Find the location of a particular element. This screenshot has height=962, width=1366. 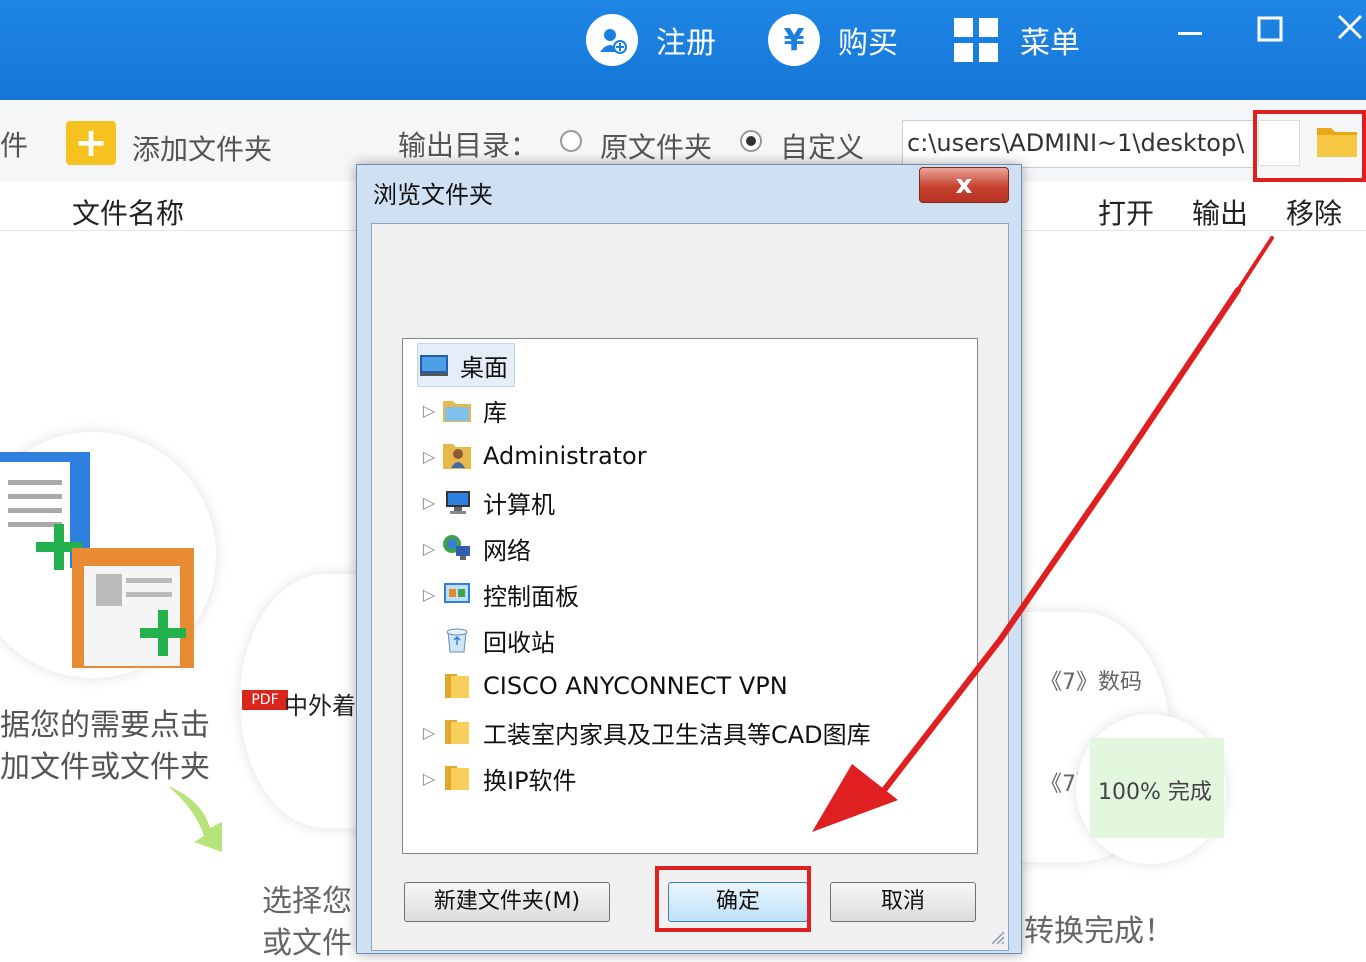

tree-item-cisco-vpn: CISCO ANYCONNECT VPN is located at coordinates (614, 686).